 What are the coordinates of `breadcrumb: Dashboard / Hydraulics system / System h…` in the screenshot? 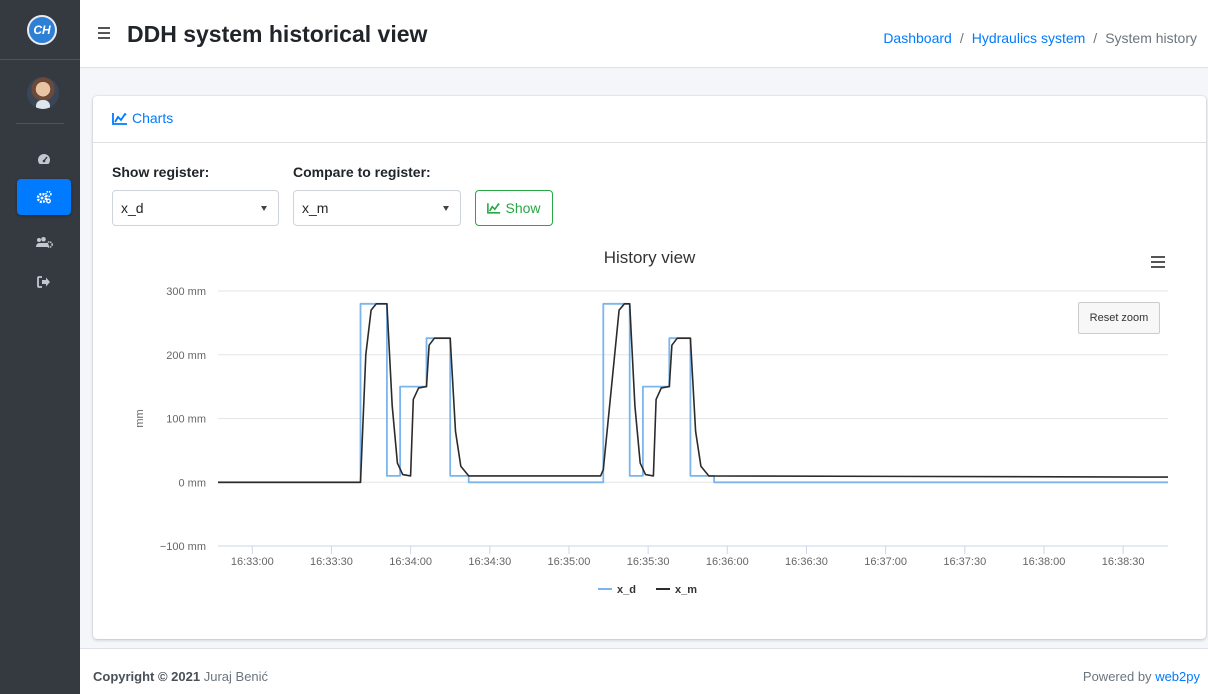 It's located at (1040, 38).